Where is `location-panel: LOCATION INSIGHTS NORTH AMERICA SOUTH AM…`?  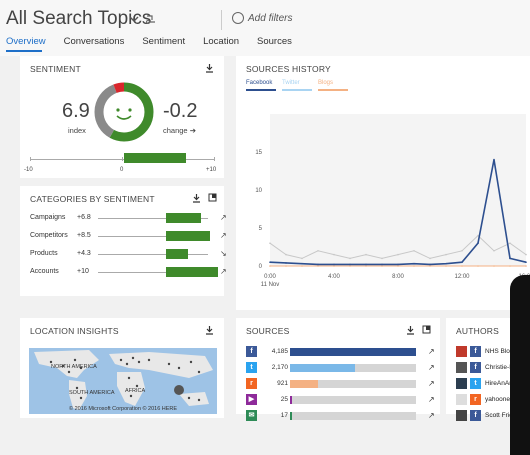 location-panel: LOCATION INSIGHTS NORTH AMERICA SOUTH AM… is located at coordinates (122, 368).